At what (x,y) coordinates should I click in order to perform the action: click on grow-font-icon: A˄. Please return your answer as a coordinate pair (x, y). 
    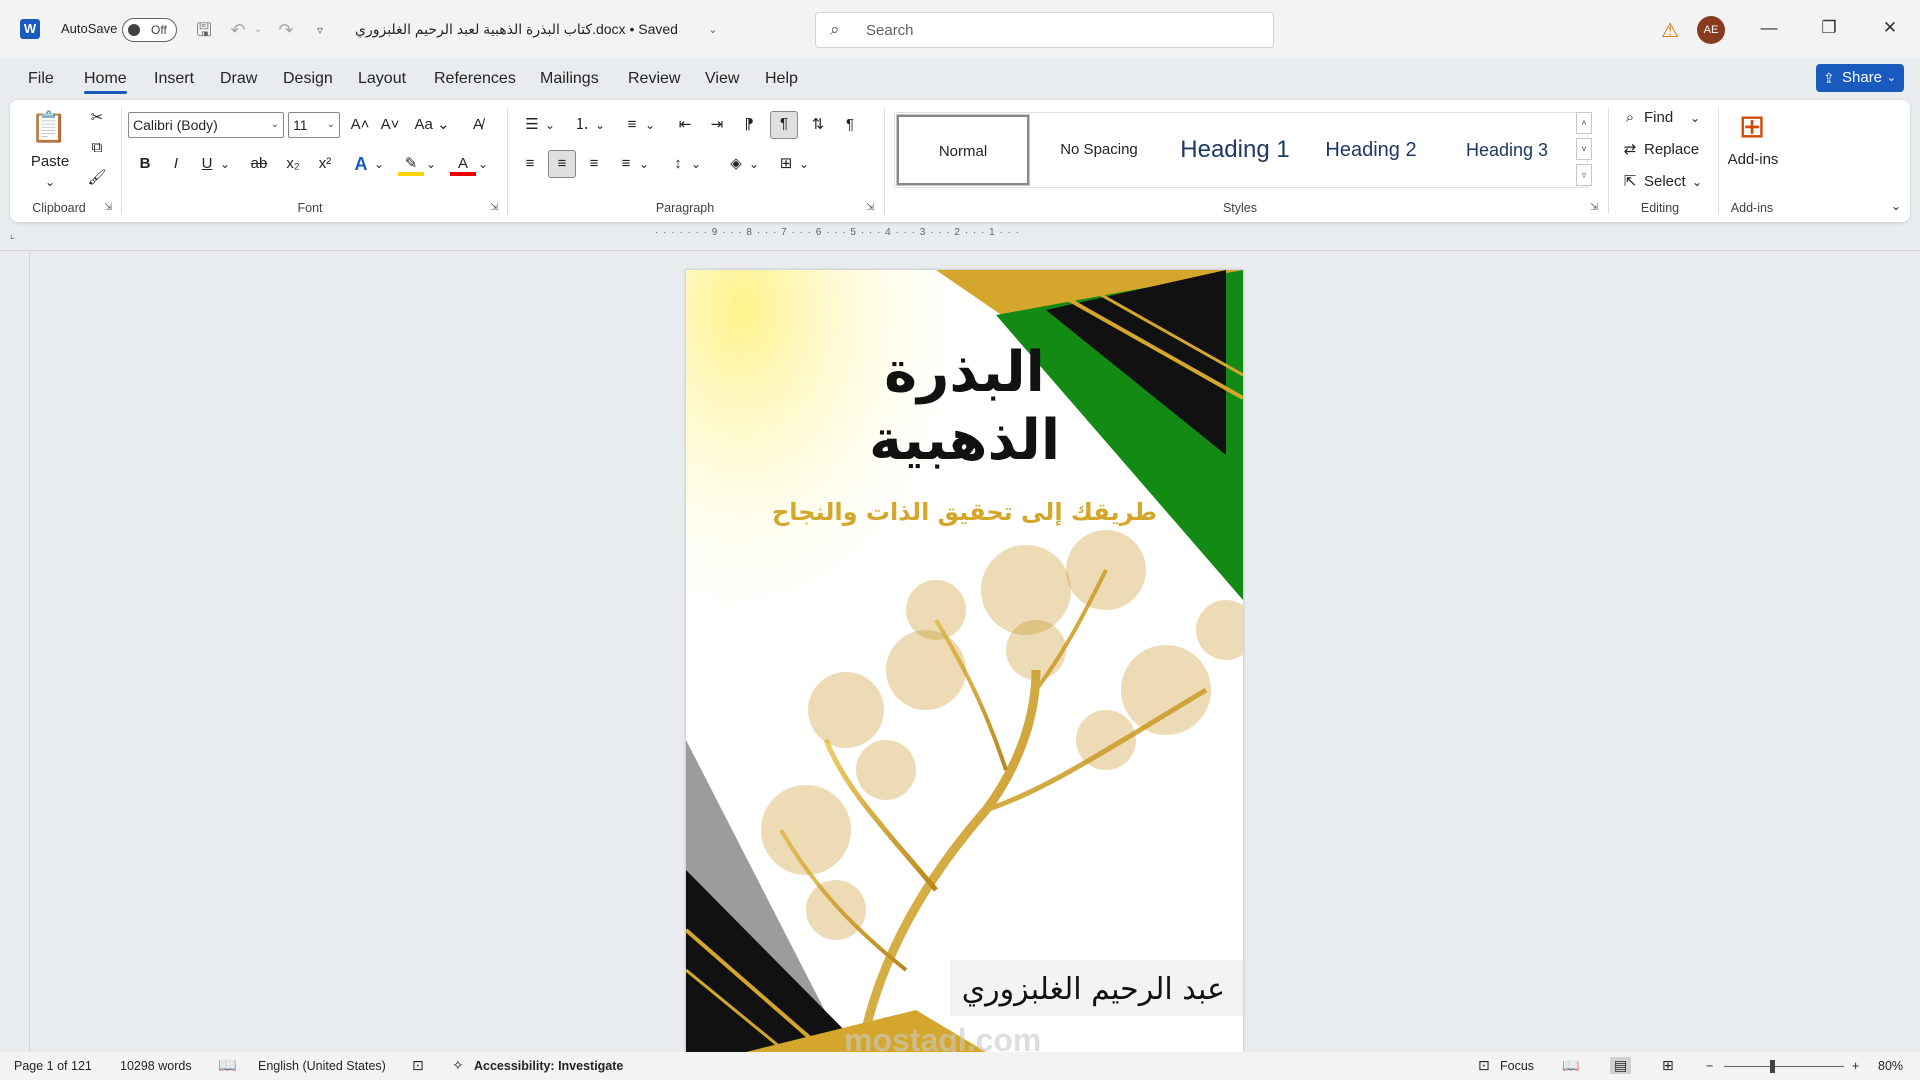
    Looking at the image, I should click on (360, 125).